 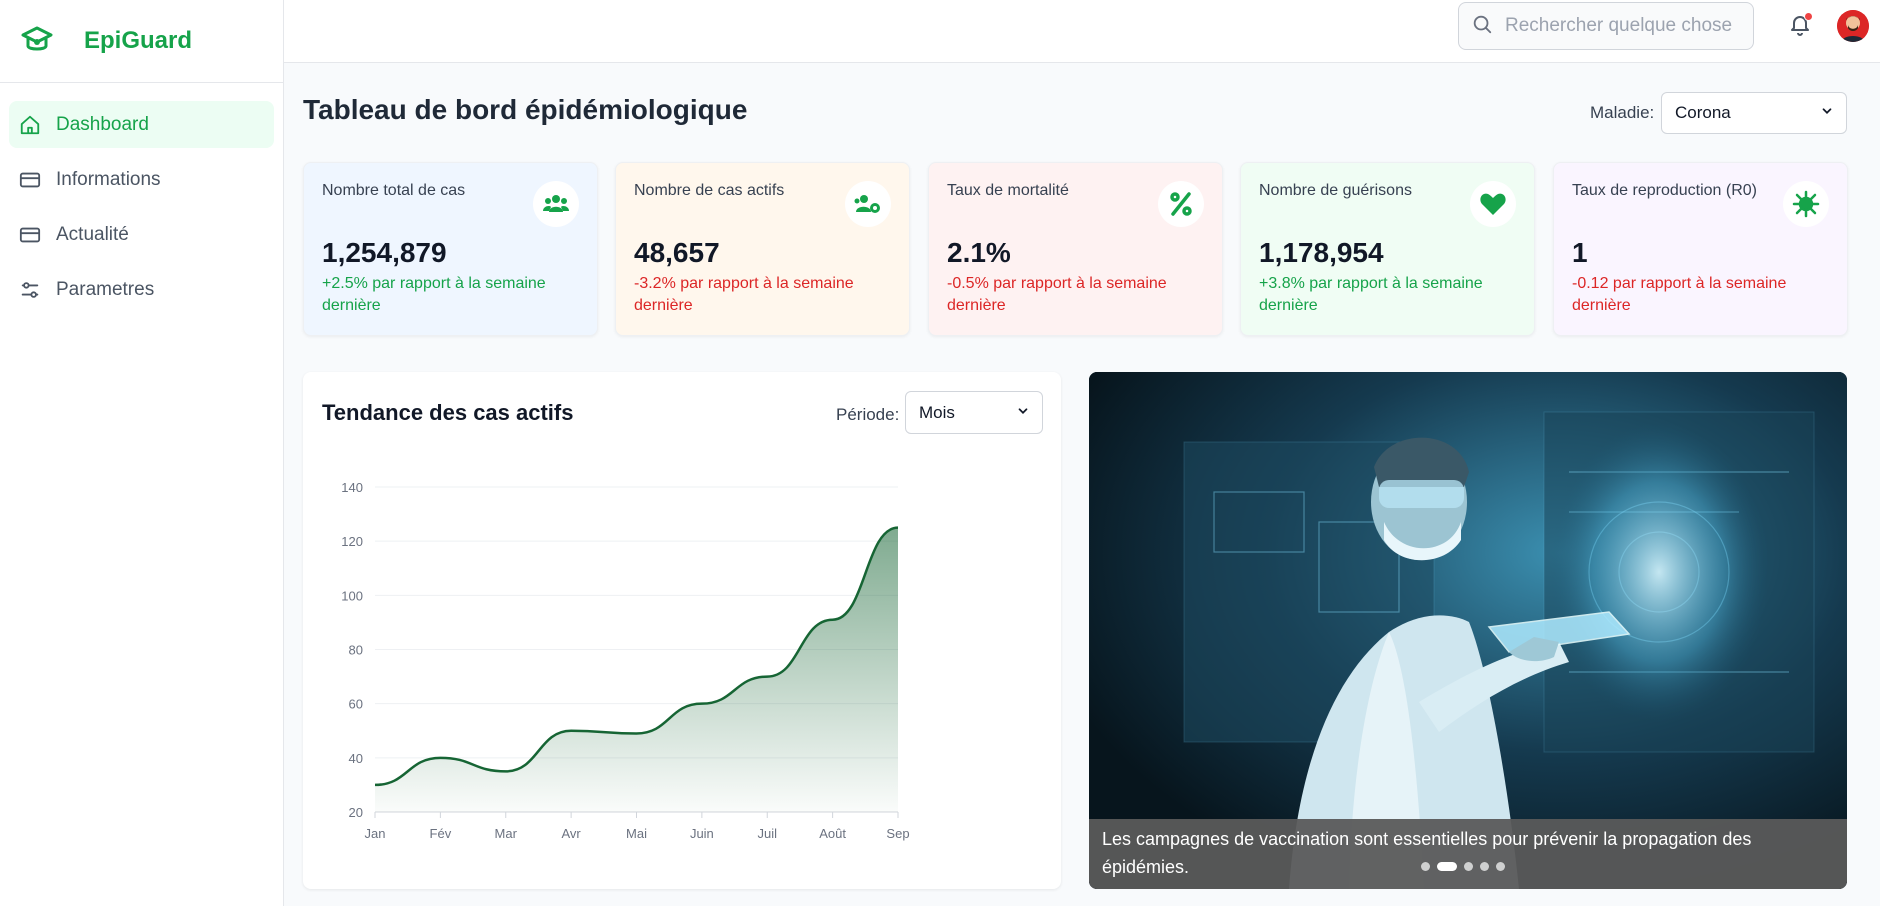 I want to click on x-tick-label: Avr, so click(x=571, y=833).